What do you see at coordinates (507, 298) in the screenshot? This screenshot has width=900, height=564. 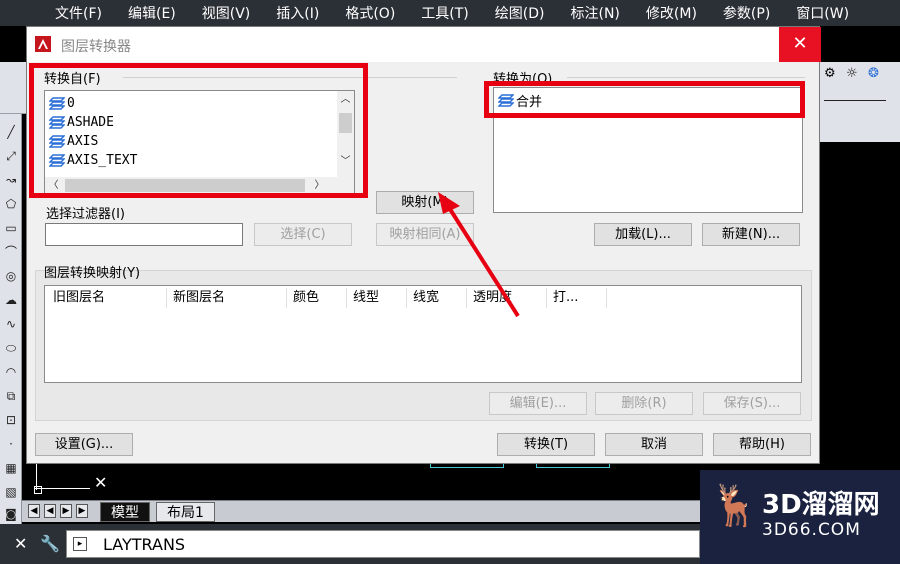 I see `column-header: 透明度` at bounding box center [507, 298].